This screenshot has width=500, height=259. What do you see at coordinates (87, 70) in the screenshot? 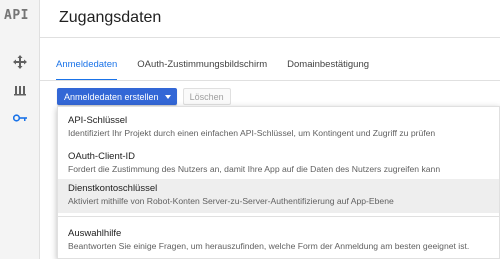
I see `tab-anmeldedaten: Anmeldedaten` at bounding box center [87, 70].